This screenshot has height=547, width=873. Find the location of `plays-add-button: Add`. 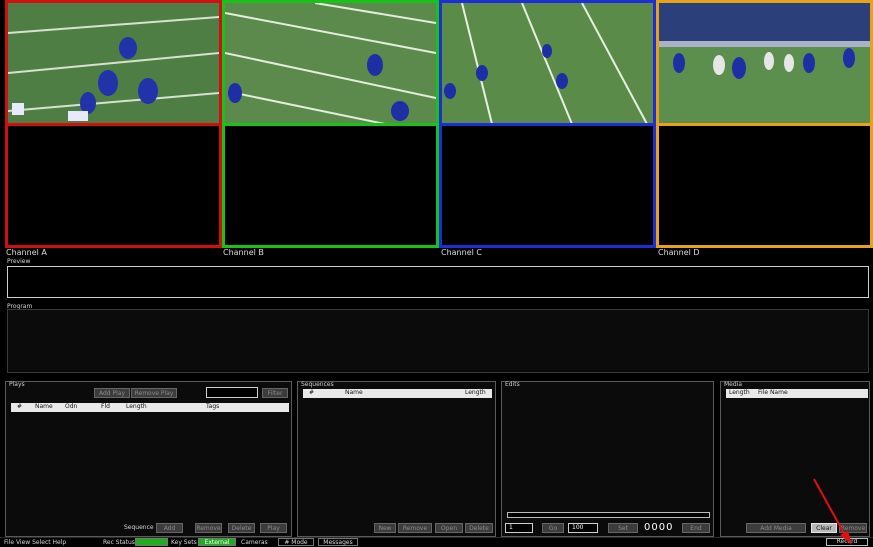

plays-add-button: Add is located at coordinates (169, 528).